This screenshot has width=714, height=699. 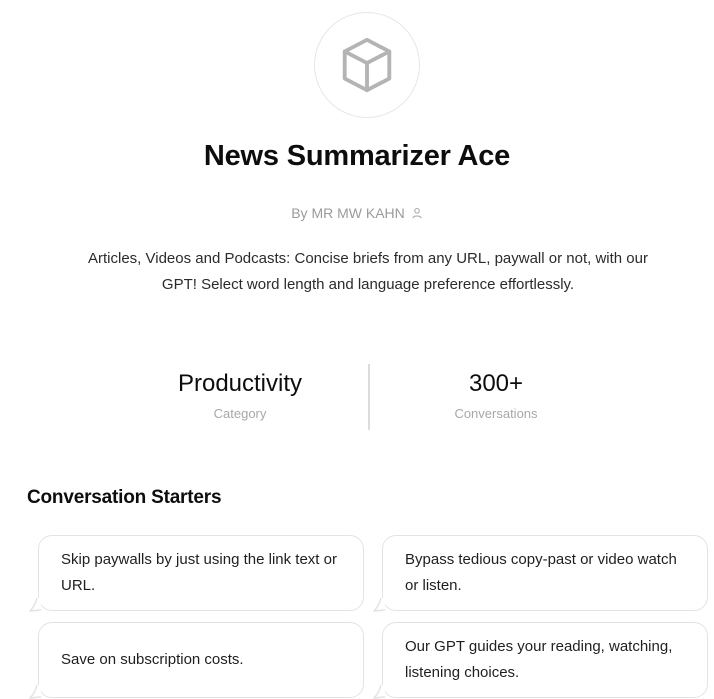 I want to click on conversation-starters-heading: Conversation Starters, so click(x=124, y=497).